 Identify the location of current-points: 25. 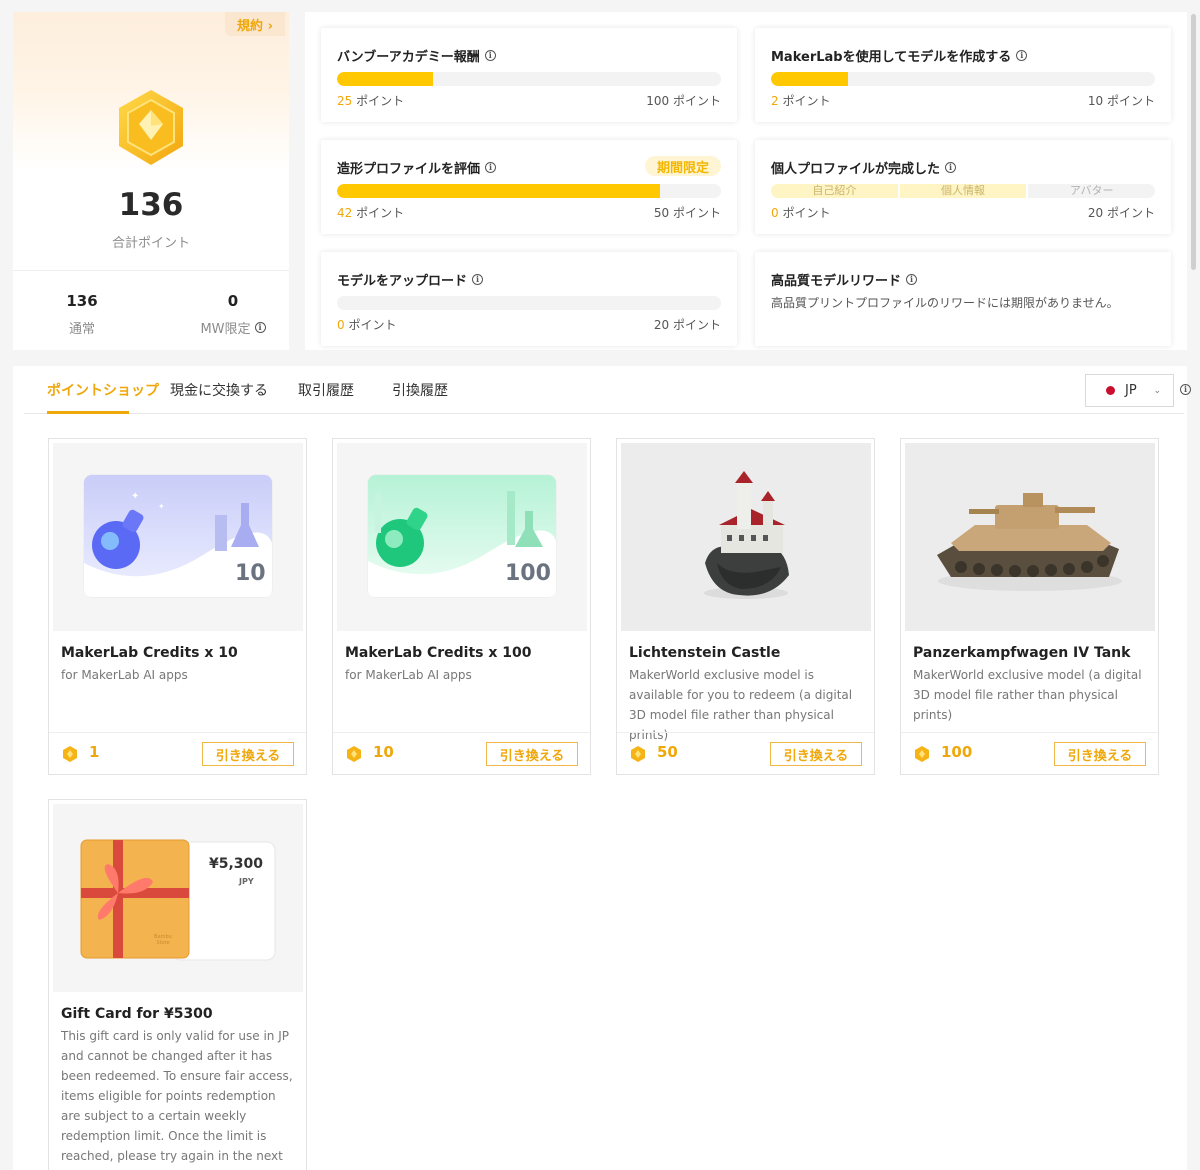
(345, 101).